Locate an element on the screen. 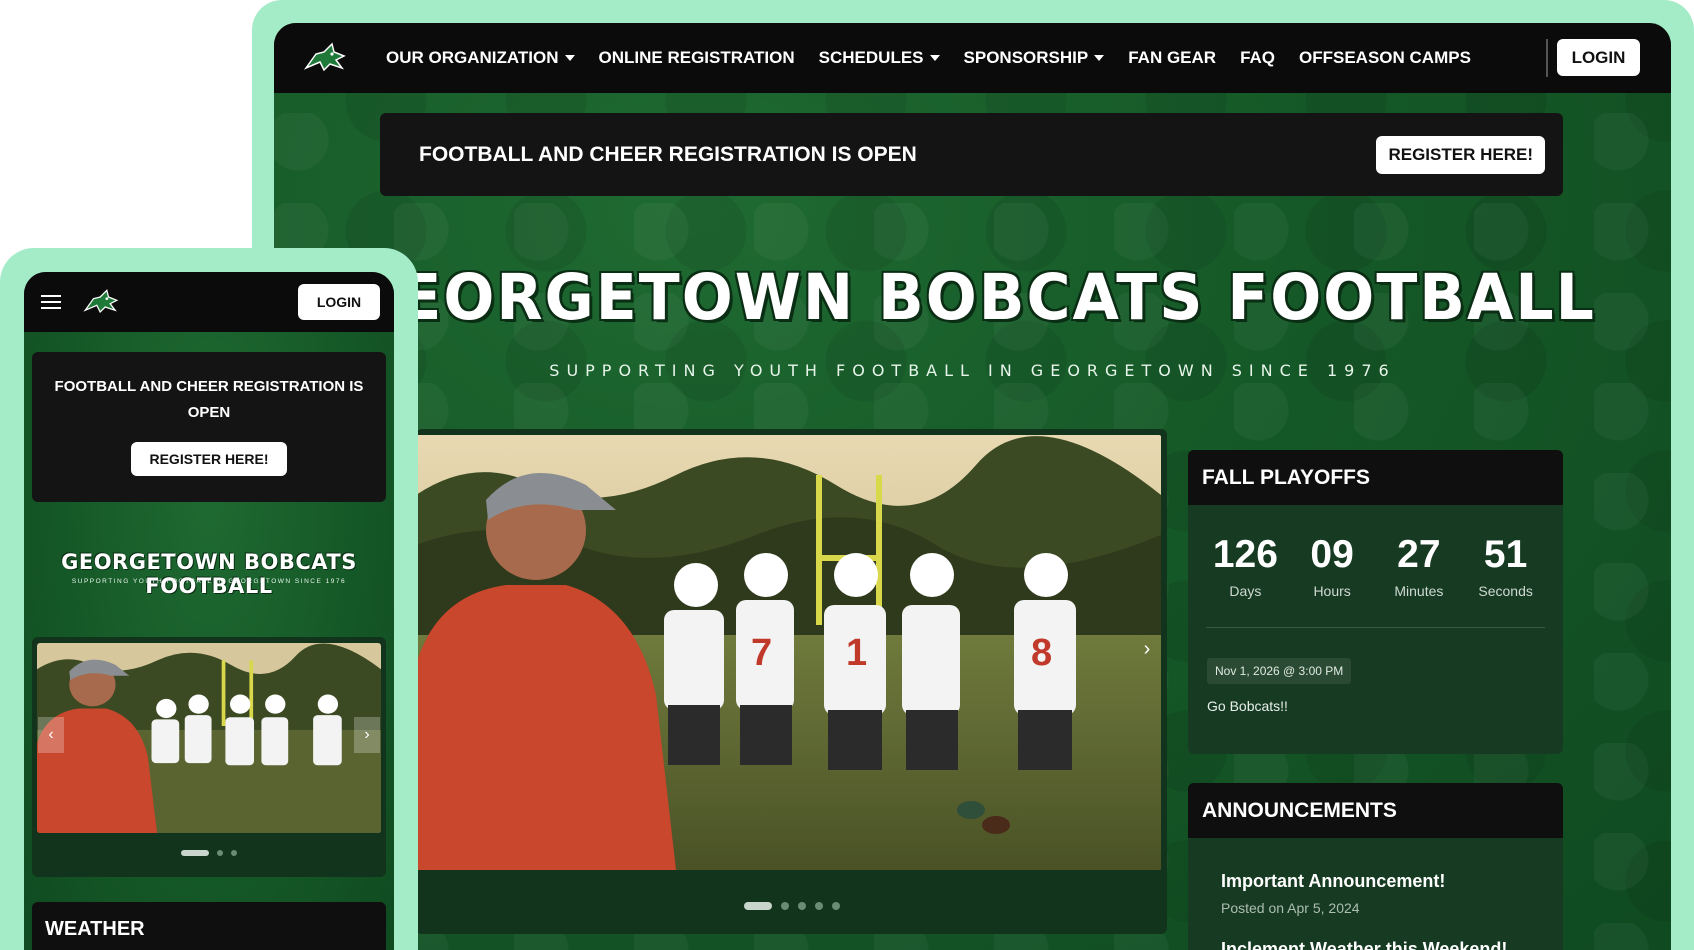 This screenshot has width=1694, height=950. countdown-value: 126 is located at coordinates (1245, 554).